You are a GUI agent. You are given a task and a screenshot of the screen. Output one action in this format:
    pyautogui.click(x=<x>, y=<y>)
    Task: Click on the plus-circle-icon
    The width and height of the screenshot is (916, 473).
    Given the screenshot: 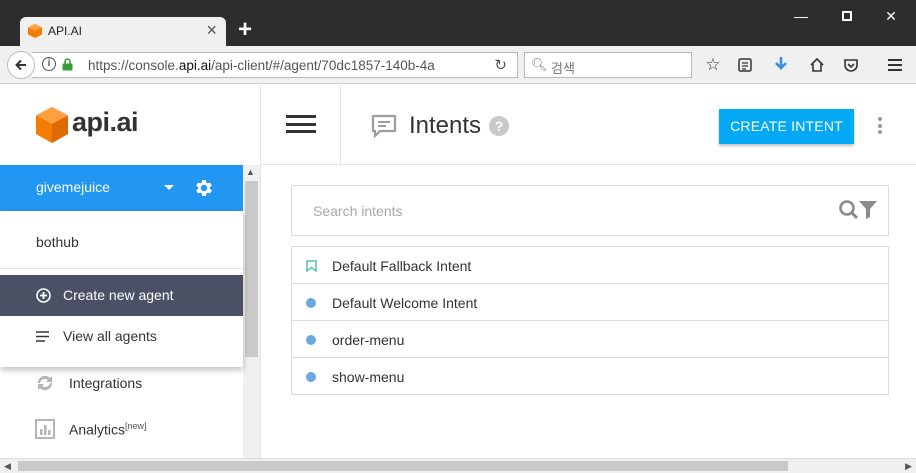 What is the action you would take?
    pyautogui.click(x=43, y=295)
    